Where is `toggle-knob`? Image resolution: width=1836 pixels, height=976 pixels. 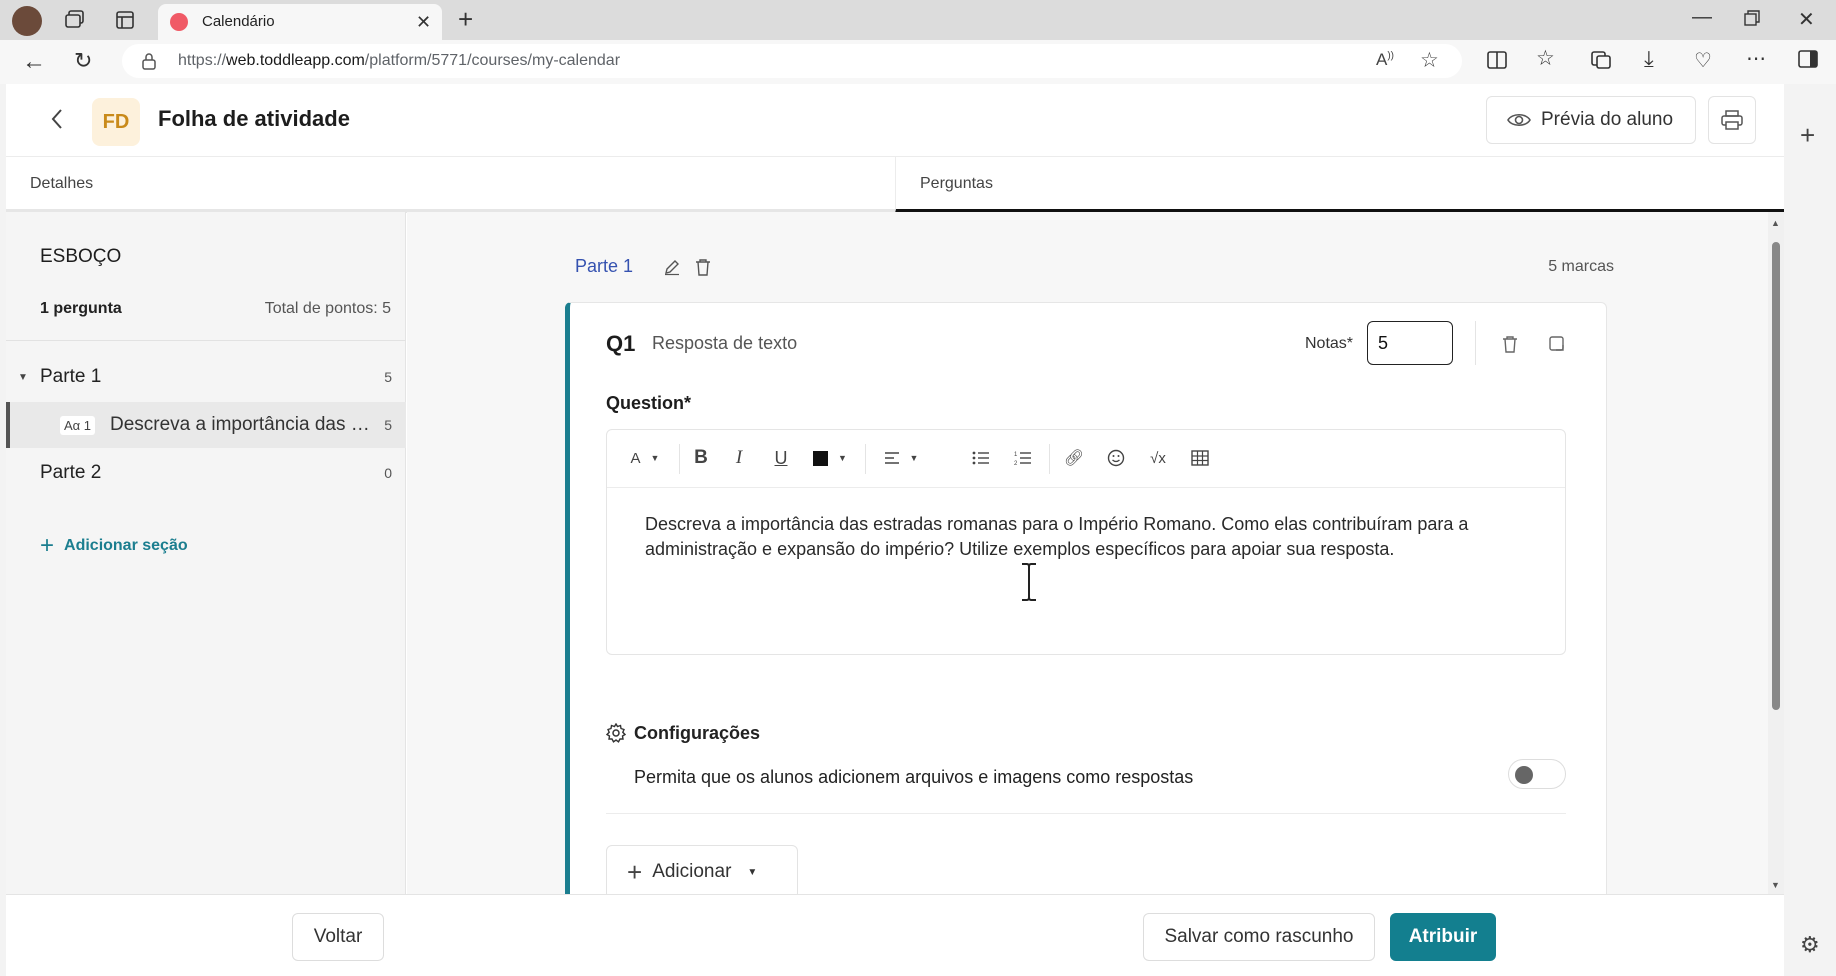
toggle-knob is located at coordinates (1524, 775).